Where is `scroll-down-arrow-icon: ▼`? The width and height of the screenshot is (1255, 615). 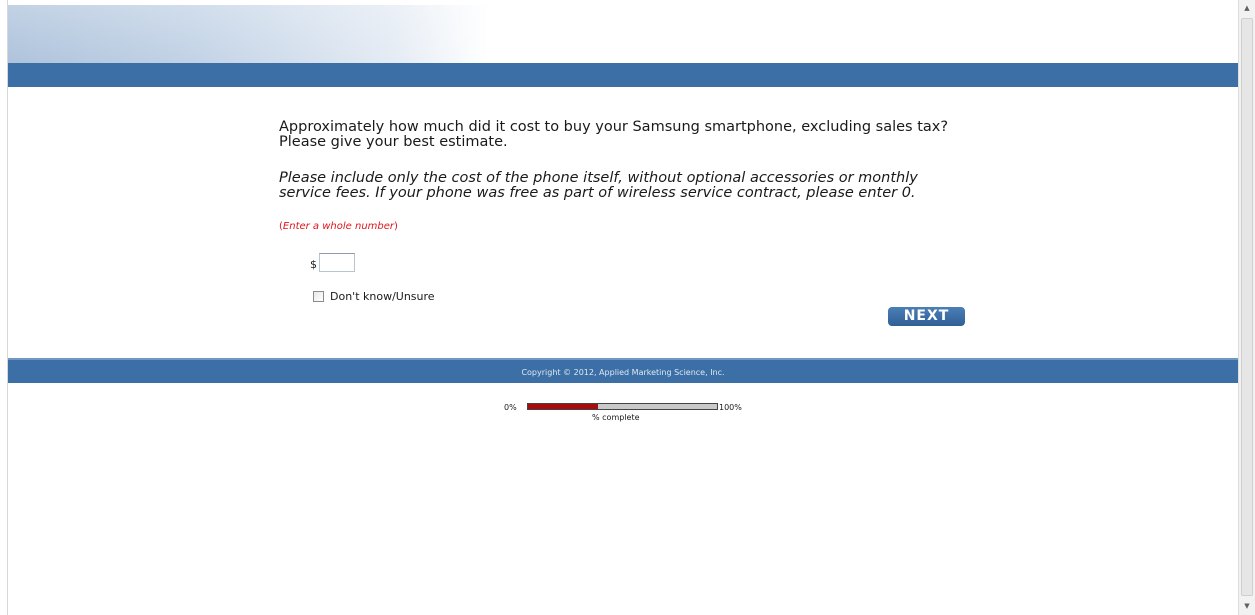
scroll-down-arrow-icon: ▼ is located at coordinates (1247, 606).